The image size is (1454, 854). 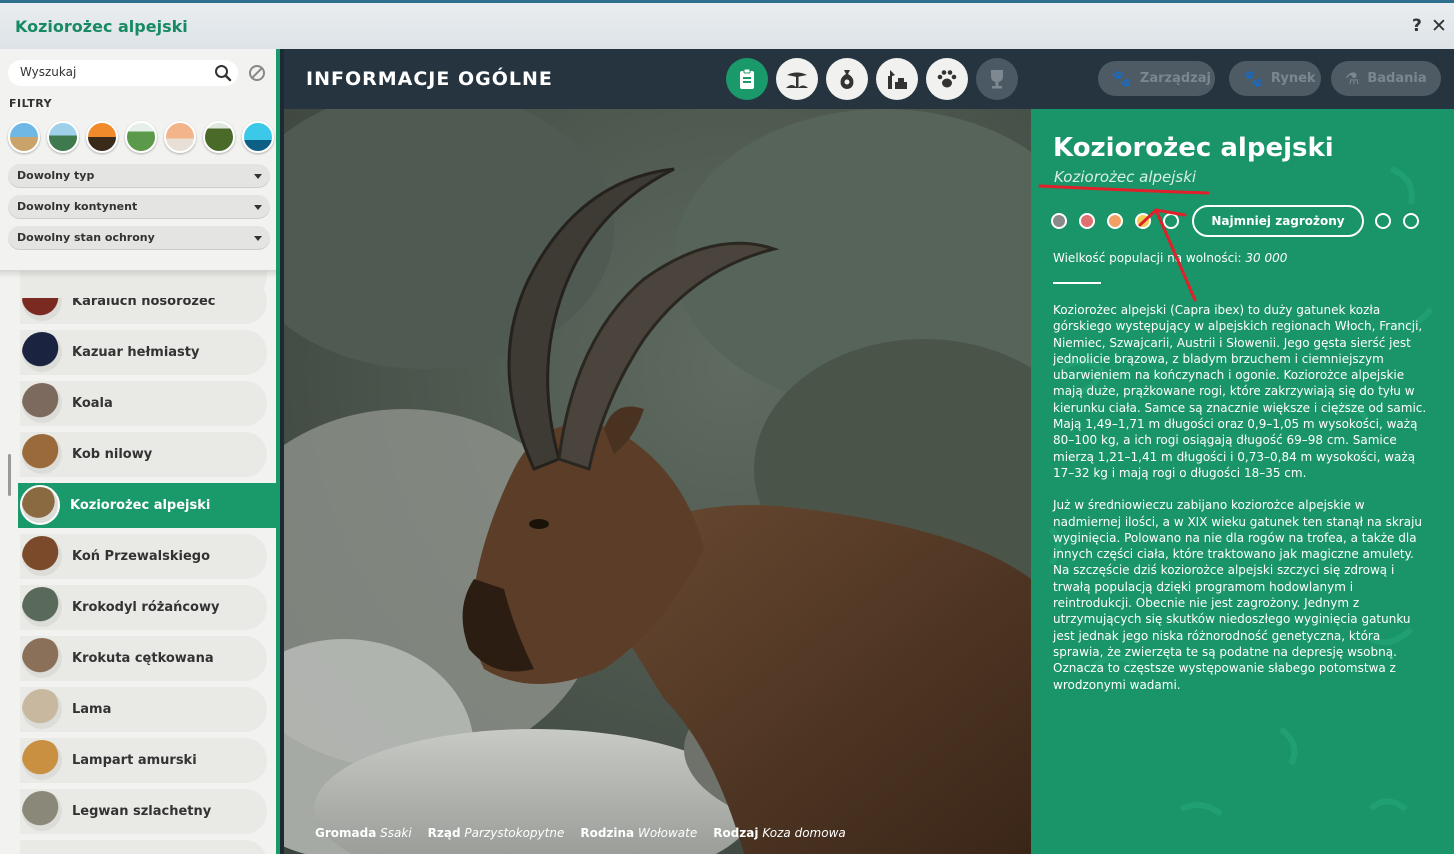 I want to click on tab-animal, so click(x=947, y=79).